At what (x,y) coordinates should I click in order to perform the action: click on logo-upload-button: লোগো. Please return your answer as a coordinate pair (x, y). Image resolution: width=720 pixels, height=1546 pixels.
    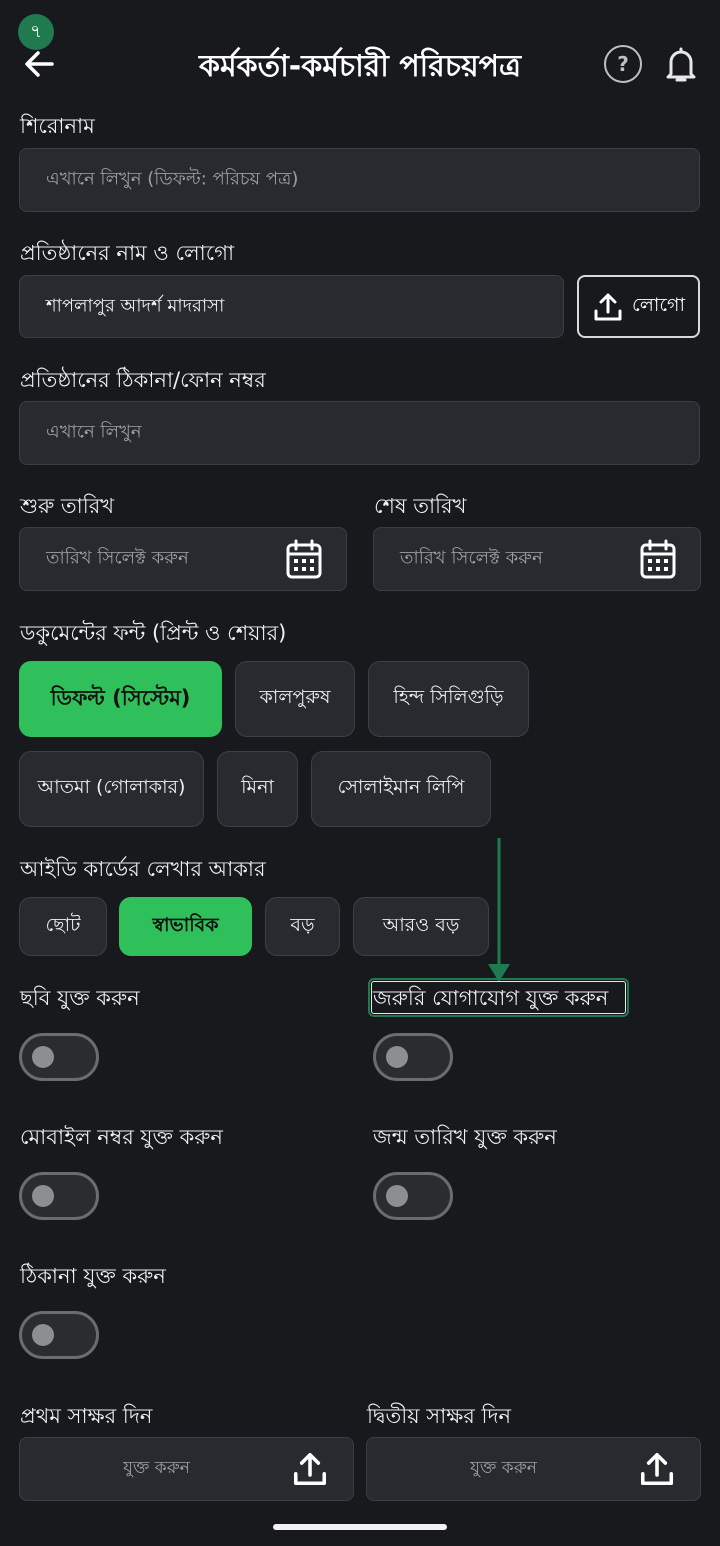
    Looking at the image, I should click on (638, 306).